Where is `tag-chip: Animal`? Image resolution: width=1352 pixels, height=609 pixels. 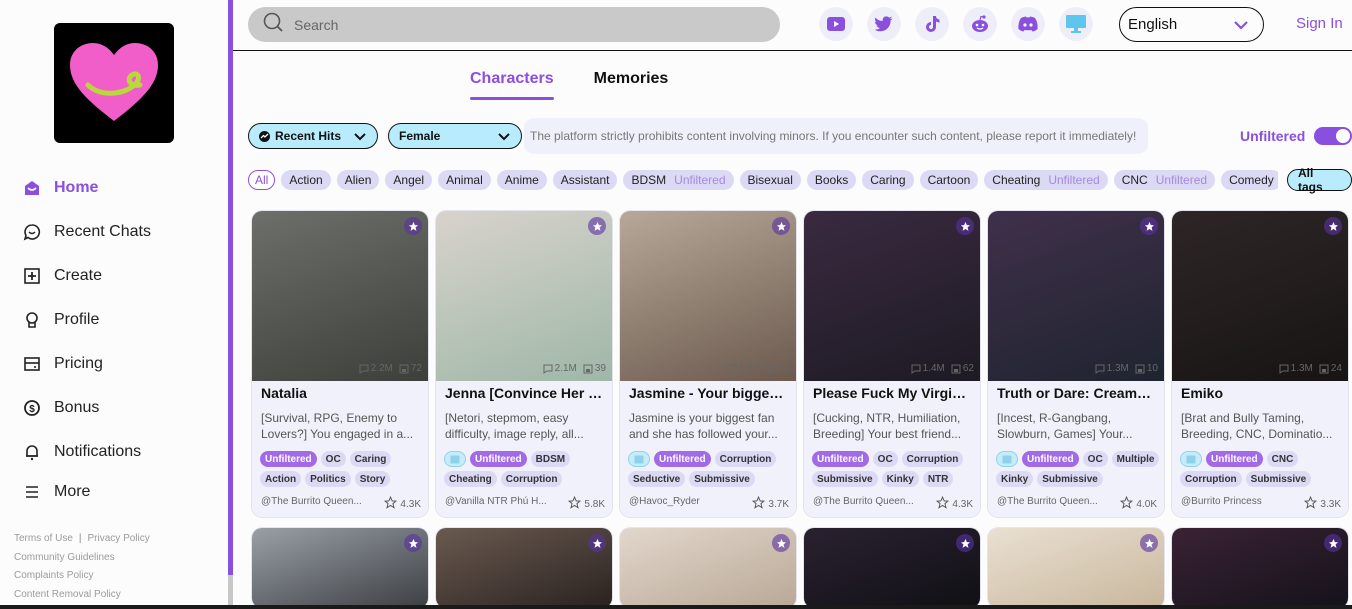 tag-chip: Animal is located at coordinates (464, 180).